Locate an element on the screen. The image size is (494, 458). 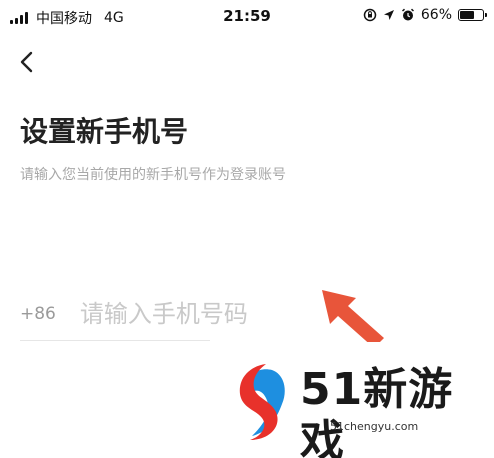
watermark-logo-icon is located at coordinates (262, 402).